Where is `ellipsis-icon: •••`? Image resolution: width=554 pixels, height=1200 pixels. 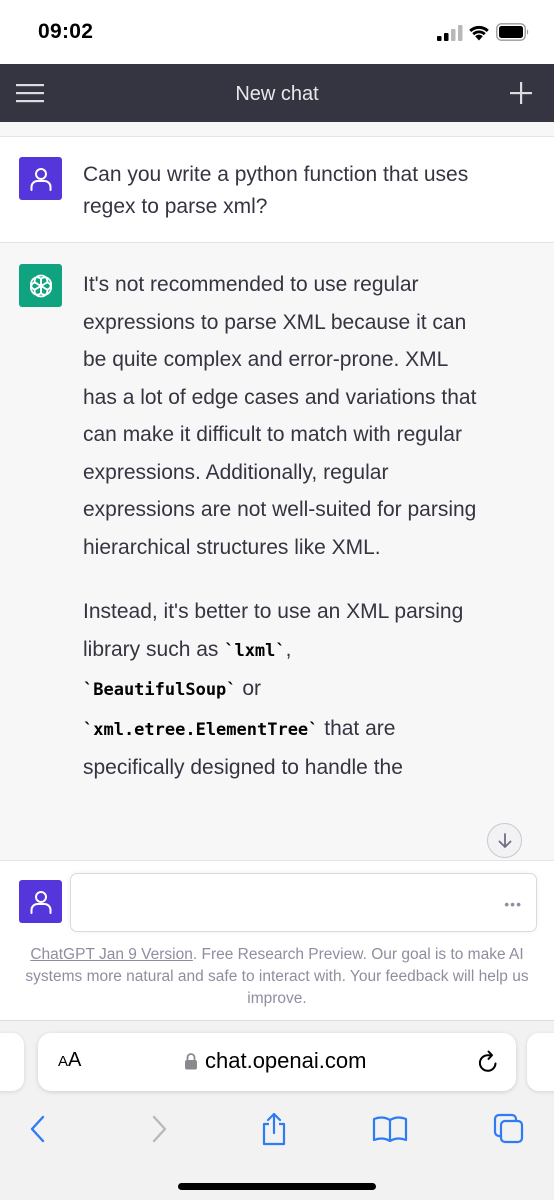
ellipsis-icon: ••• is located at coordinates (513, 904).